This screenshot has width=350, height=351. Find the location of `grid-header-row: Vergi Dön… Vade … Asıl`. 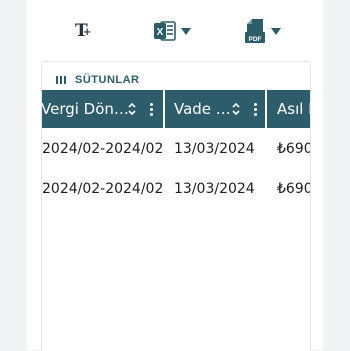

grid-header-row: Vergi Dön… Vade … Asıl is located at coordinates (175, 109).